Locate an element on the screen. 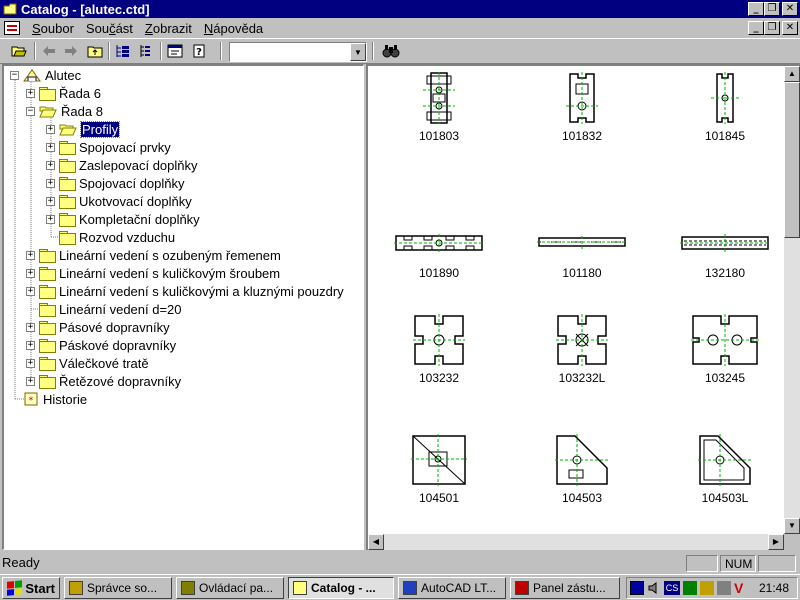 This screenshot has width=800, height=600. language-cs-icon: CS is located at coordinates (672, 588).